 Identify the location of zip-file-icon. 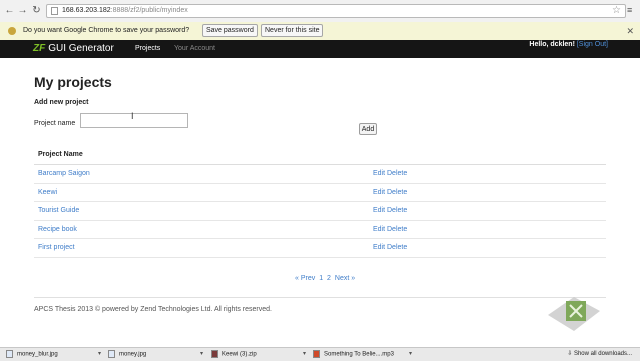
(214, 354).